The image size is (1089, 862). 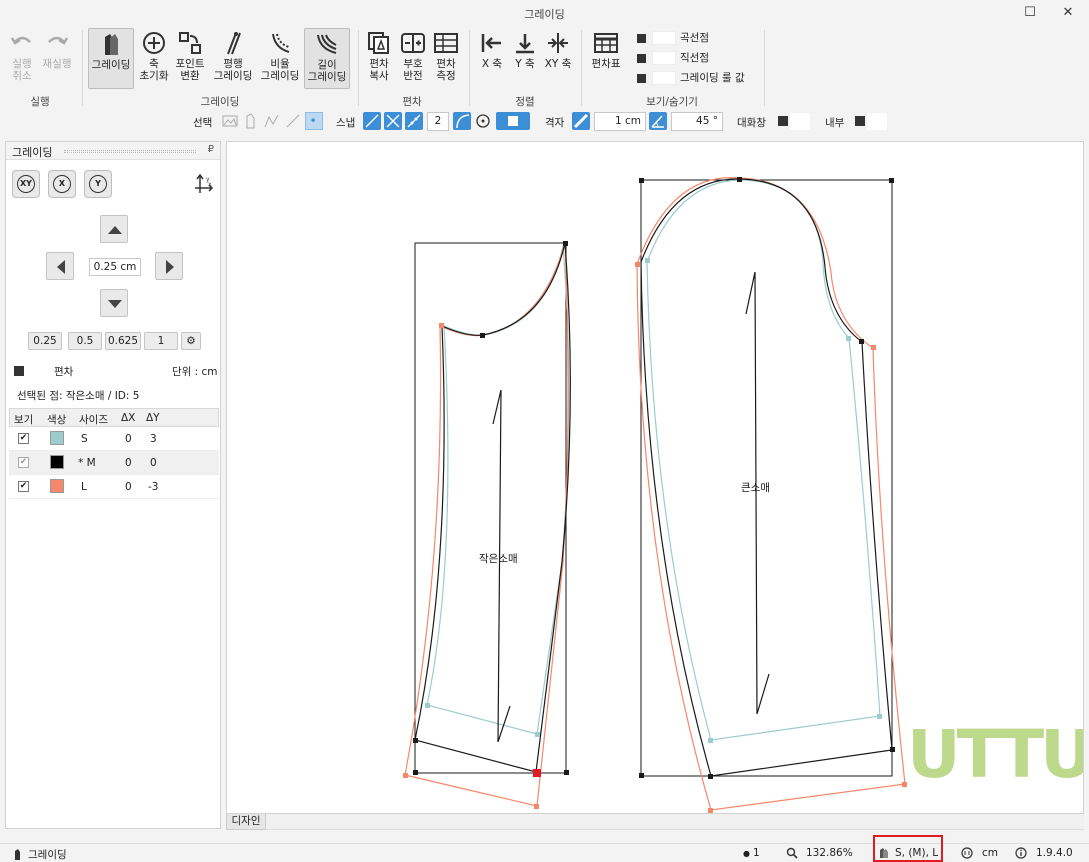 I want to click on dialog-toggle, so click(x=783, y=121).